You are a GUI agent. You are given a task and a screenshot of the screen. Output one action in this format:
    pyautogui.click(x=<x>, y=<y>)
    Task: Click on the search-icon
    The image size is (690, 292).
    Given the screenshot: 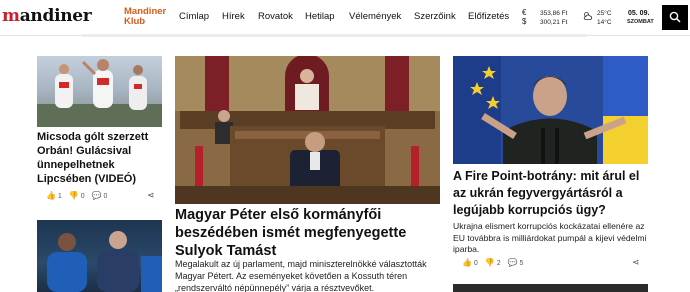 What is the action you would take?
    pyautogui.click(x=675, y=17)
    